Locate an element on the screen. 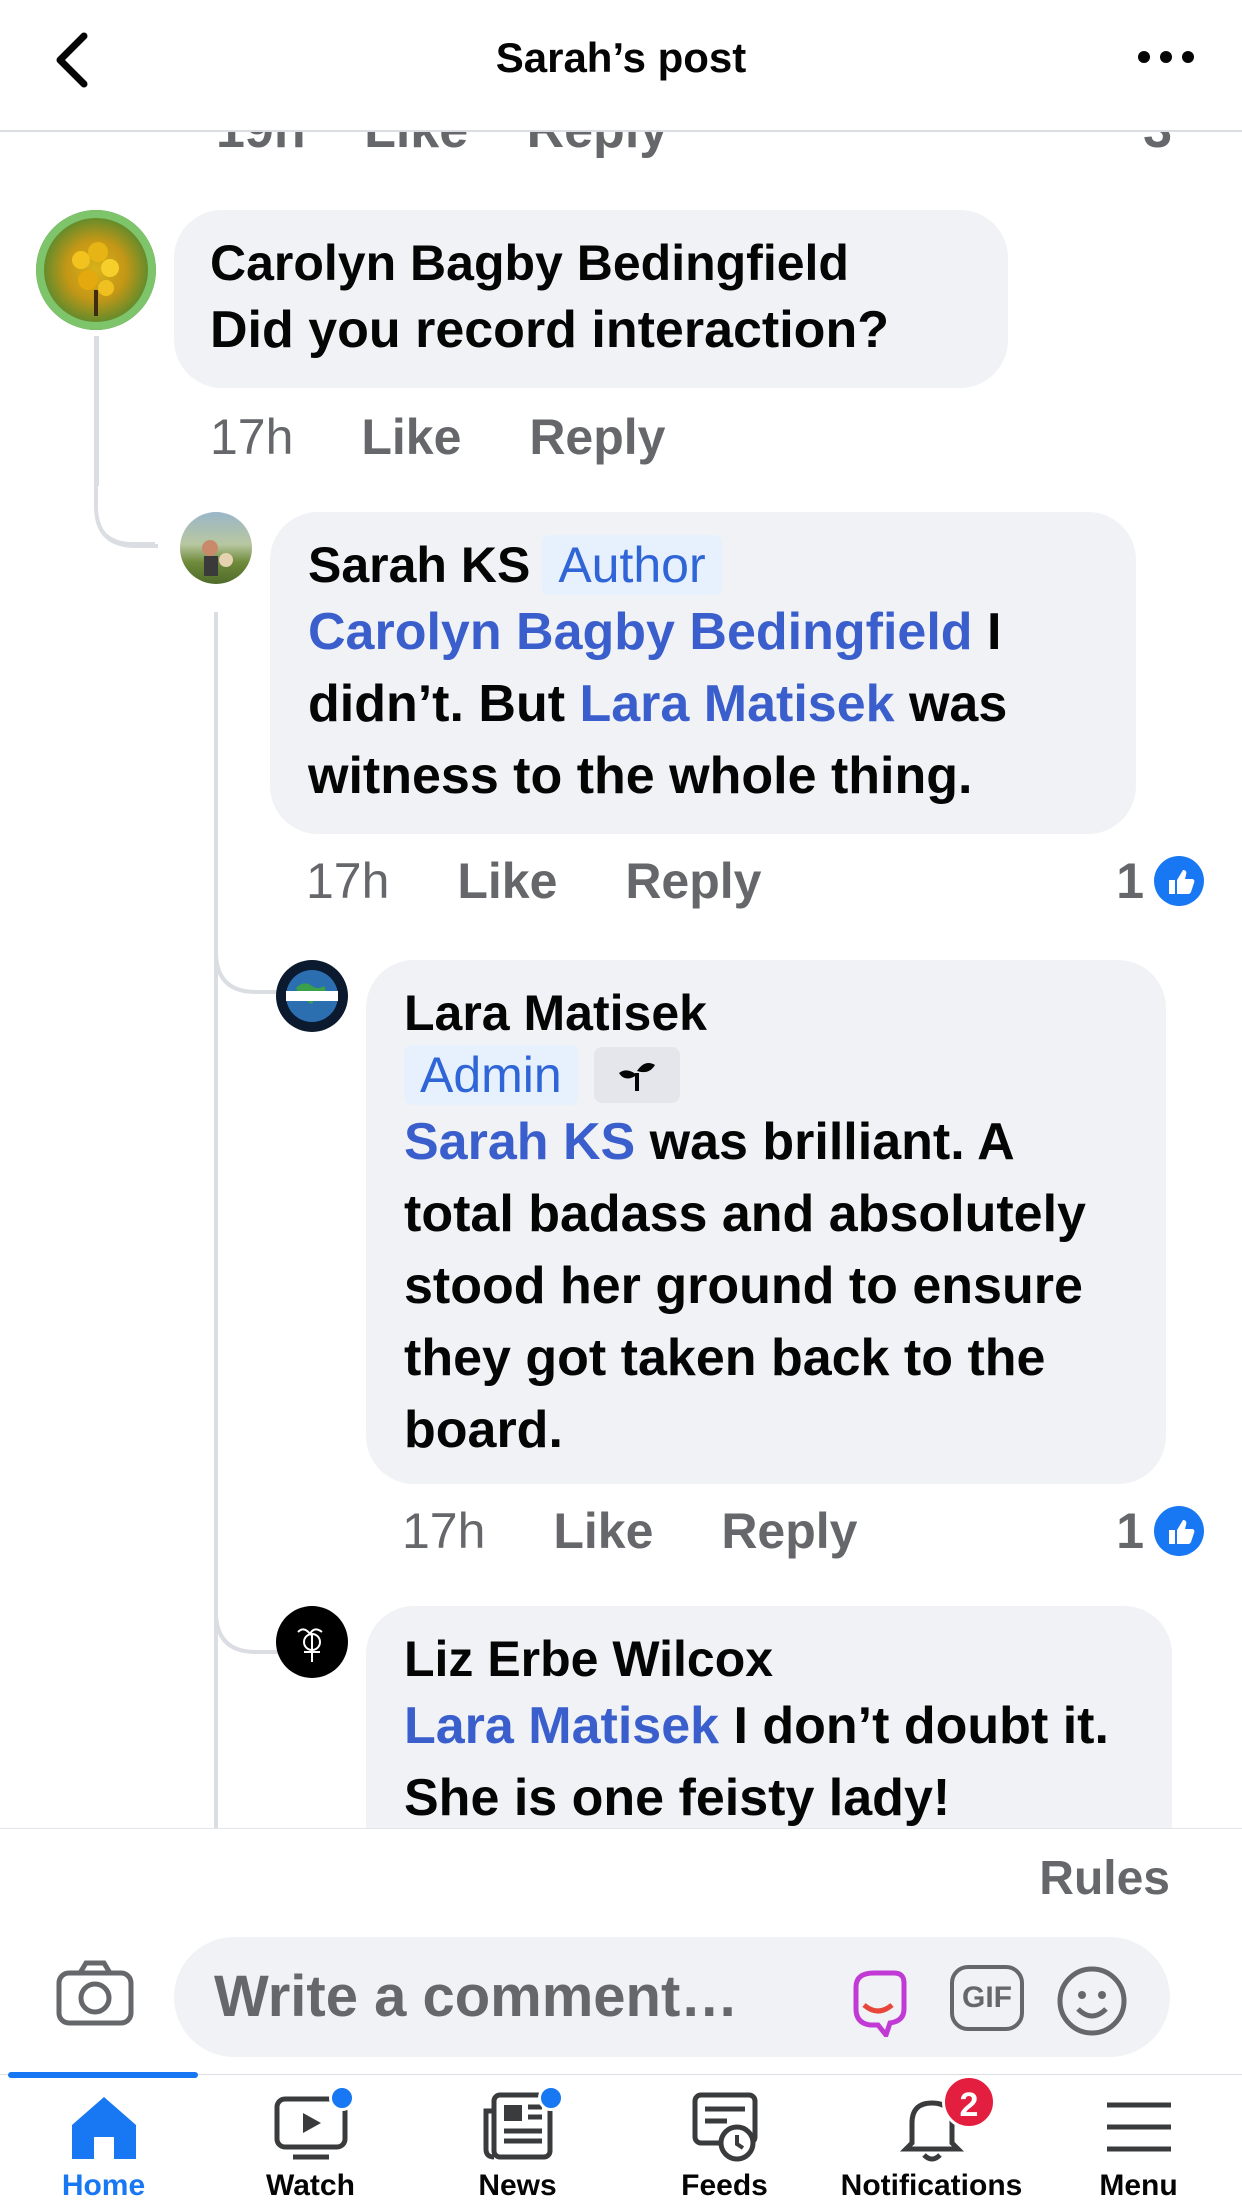 This screenshot has height=2208, width=1242. tab-label: News is located at coordinates (517, 2185).